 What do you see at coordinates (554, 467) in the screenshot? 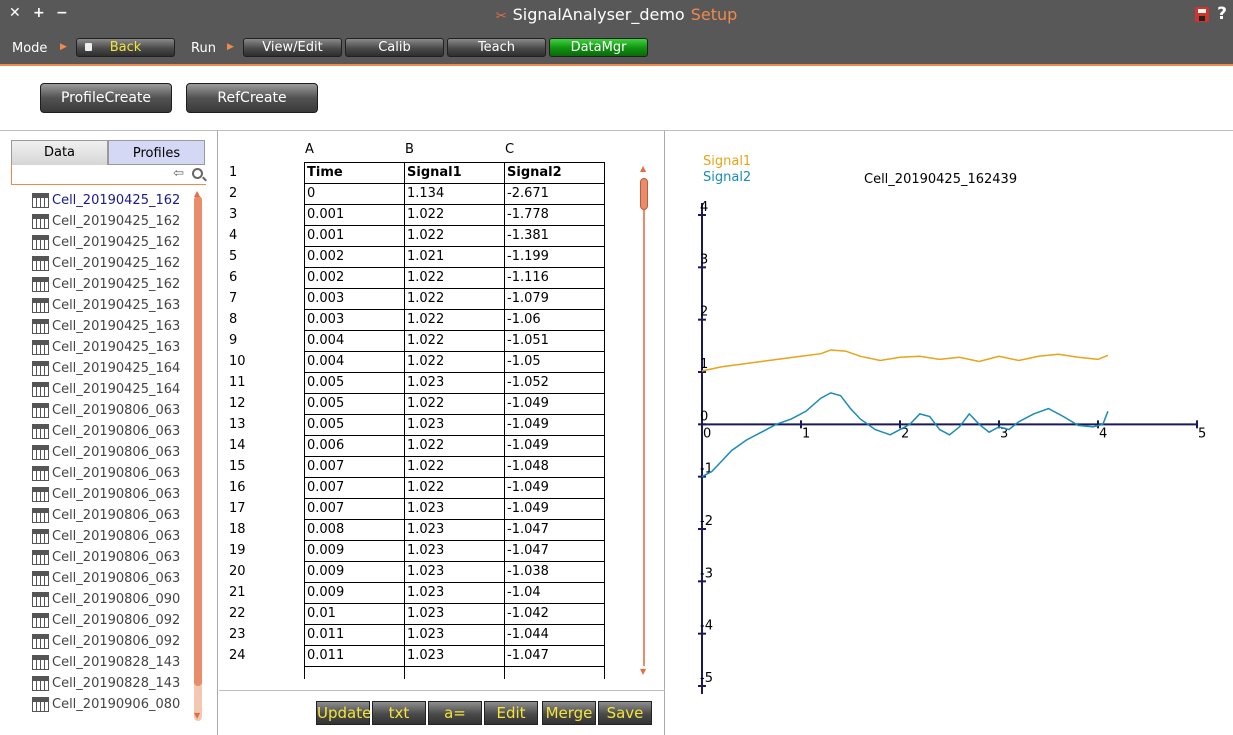
I see `grid-cell: -1.048` at bounding box center [554, 467].